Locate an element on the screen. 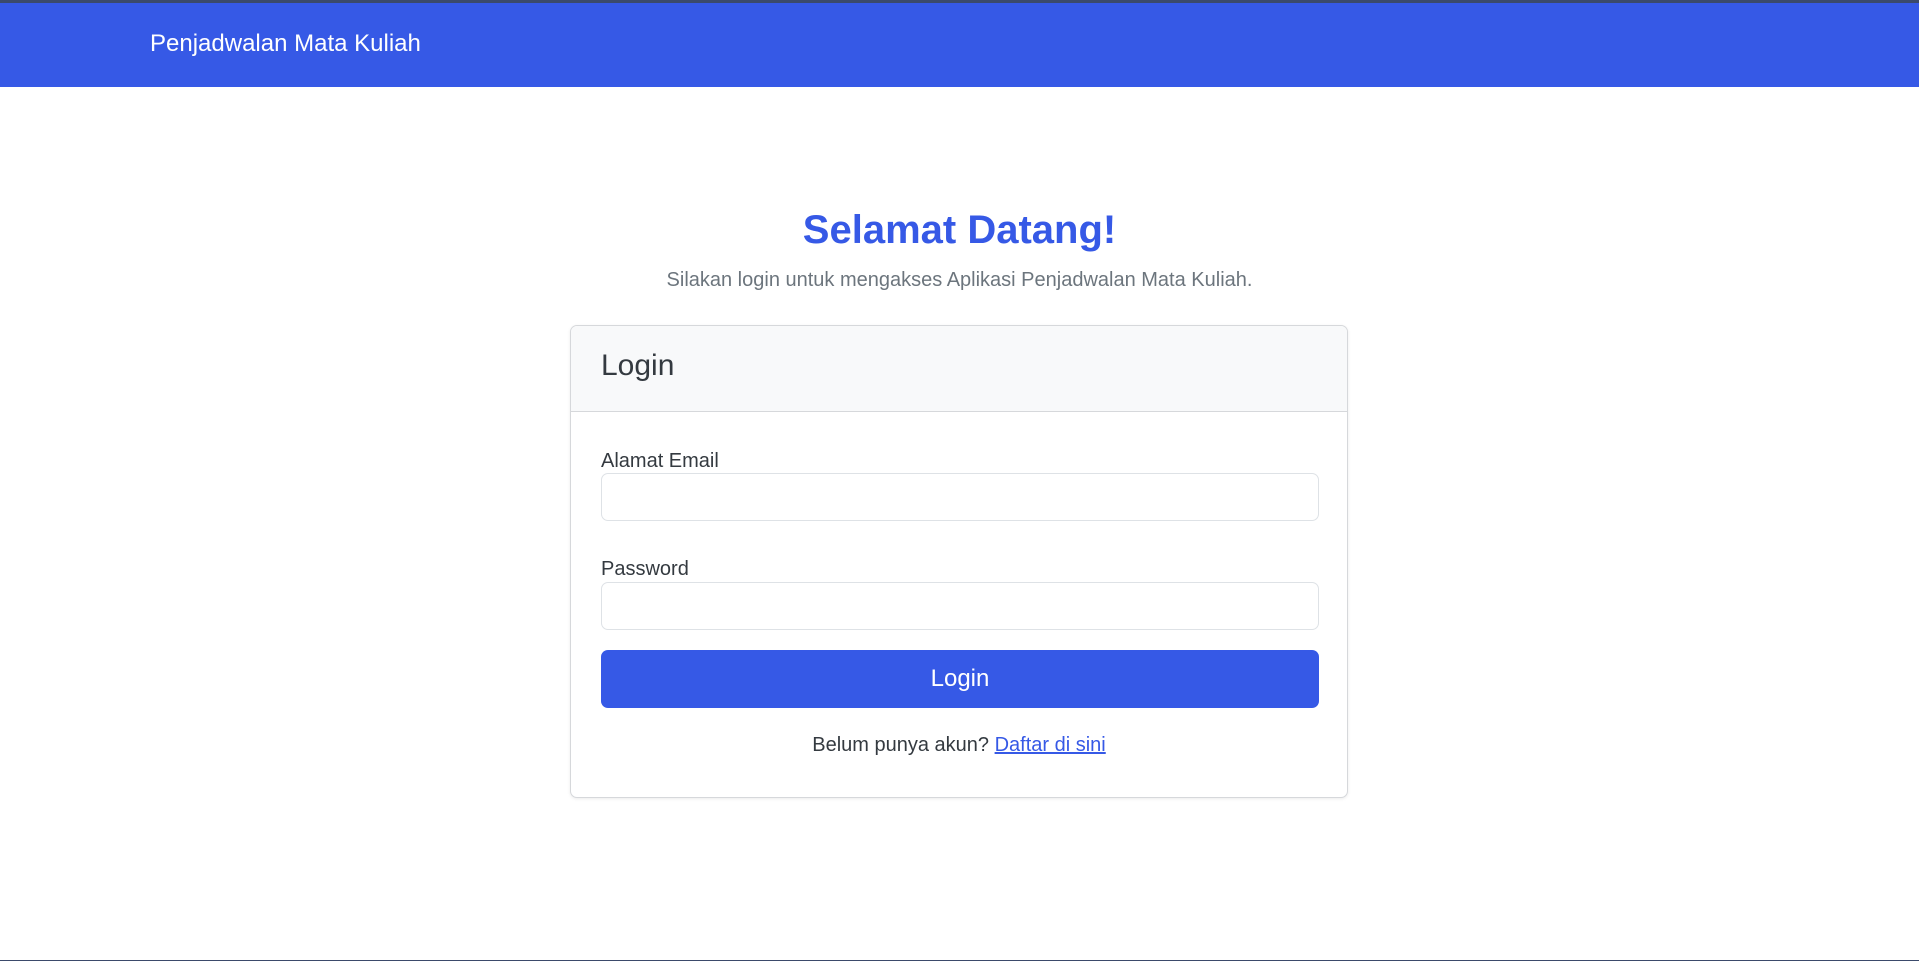 Image resolution: width=1919 pixels, height=961 pixels. login-card-header: Login is located at coordinates (959, 369).